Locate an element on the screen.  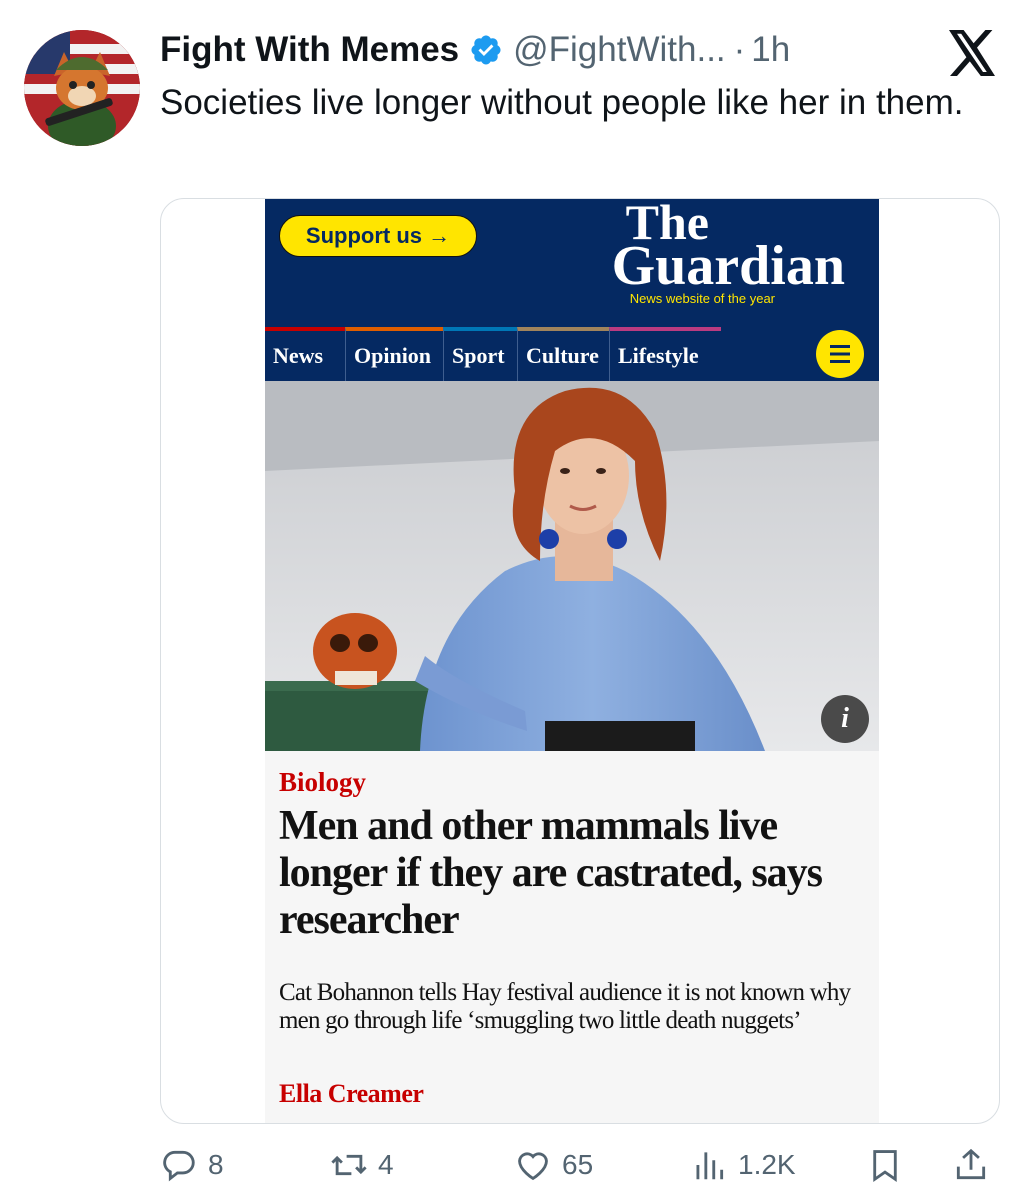
tweet-timestamp: 1h is located at coordinates (770, 50).